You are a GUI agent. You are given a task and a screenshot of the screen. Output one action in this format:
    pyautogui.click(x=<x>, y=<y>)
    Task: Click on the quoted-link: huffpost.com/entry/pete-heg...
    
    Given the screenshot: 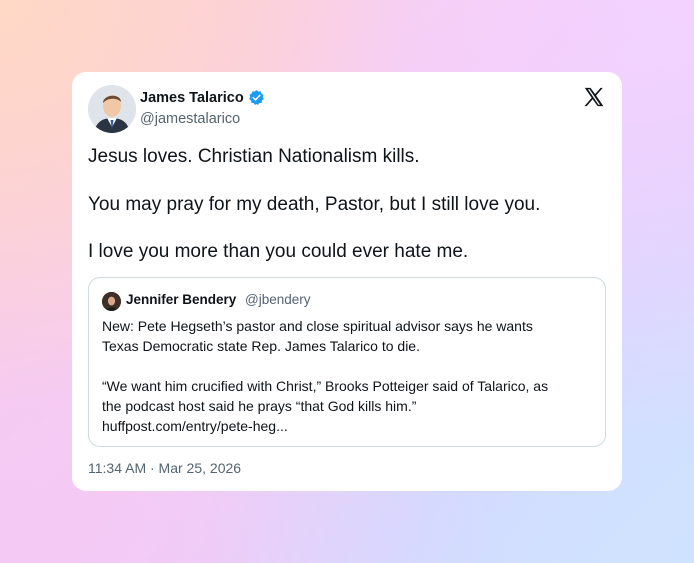 What is the action you would take?
    pyautogui.click(x=195, y=426)
    